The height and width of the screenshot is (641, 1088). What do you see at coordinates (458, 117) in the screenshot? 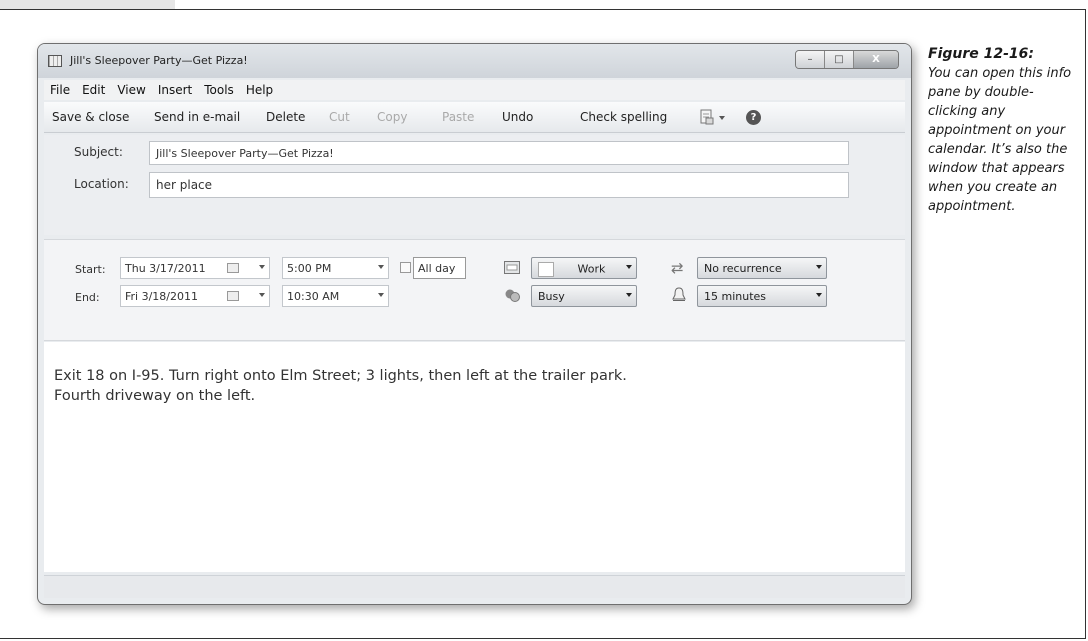
I see `paste-button: Paste` at bounding box center [458, 117].